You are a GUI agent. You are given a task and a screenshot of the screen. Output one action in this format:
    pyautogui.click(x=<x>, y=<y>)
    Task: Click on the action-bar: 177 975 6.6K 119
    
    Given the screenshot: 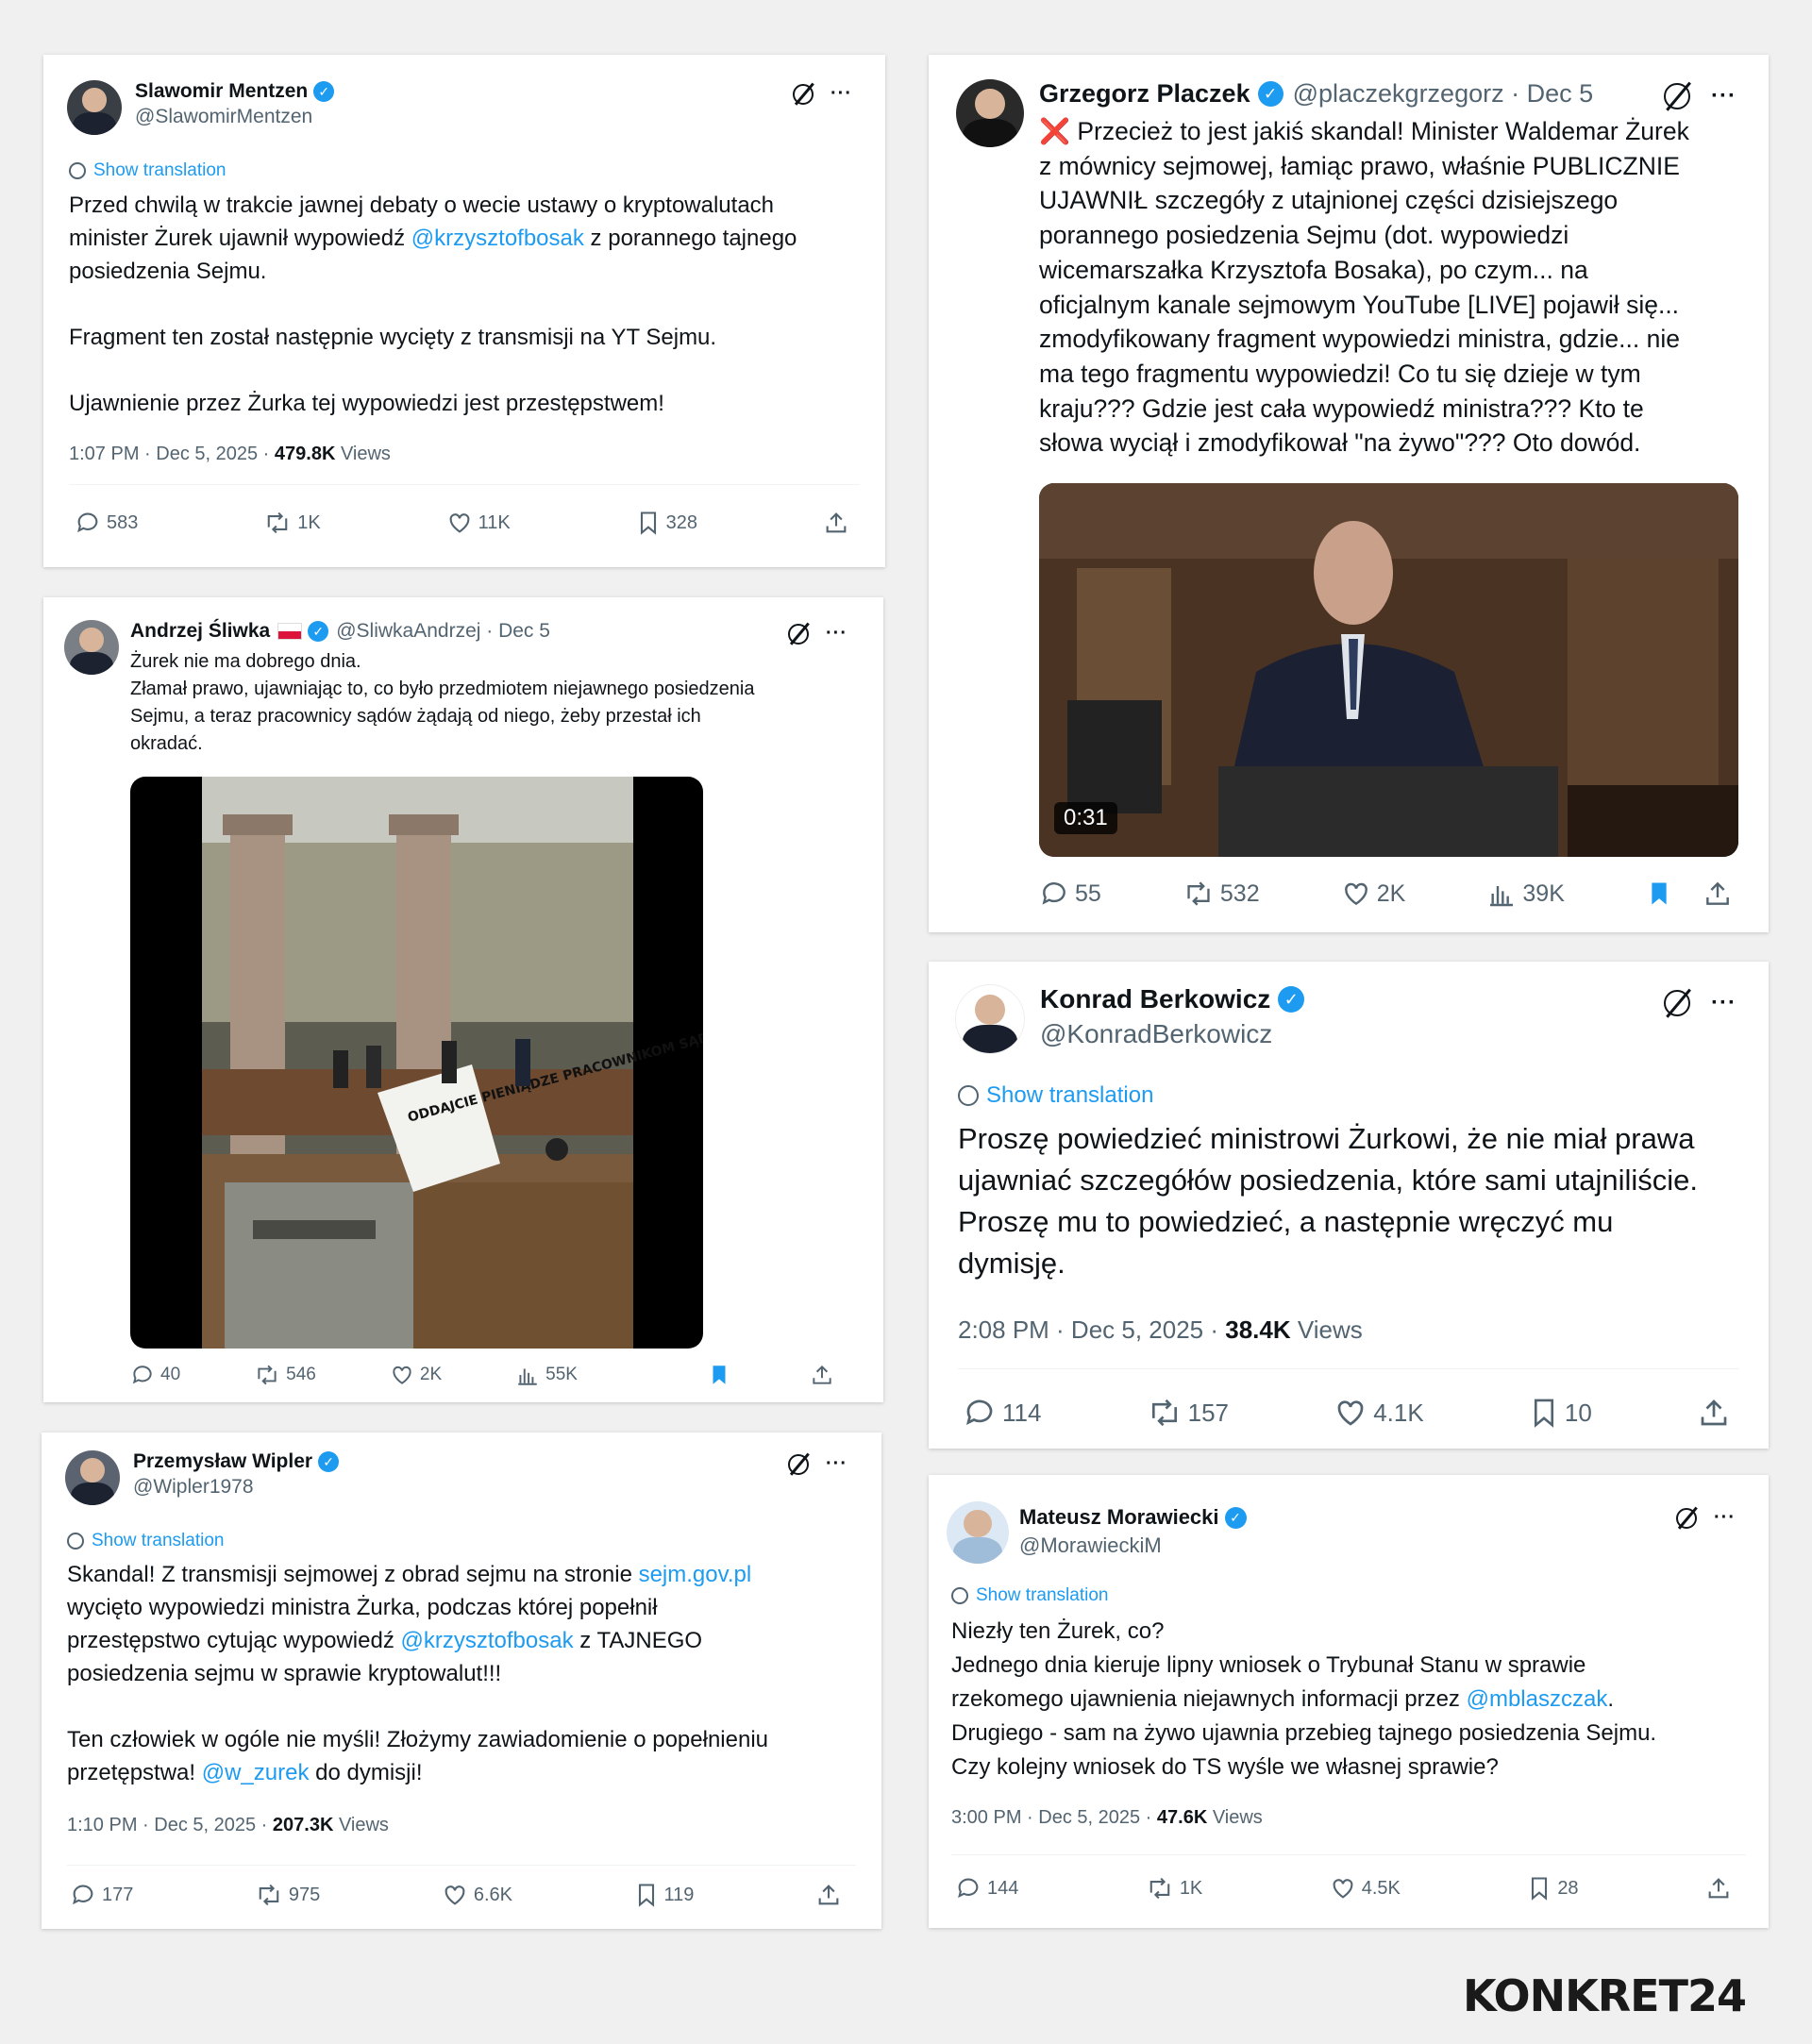 What is the action you would take?
    pyautogui.click(x=459, y=1895)
    